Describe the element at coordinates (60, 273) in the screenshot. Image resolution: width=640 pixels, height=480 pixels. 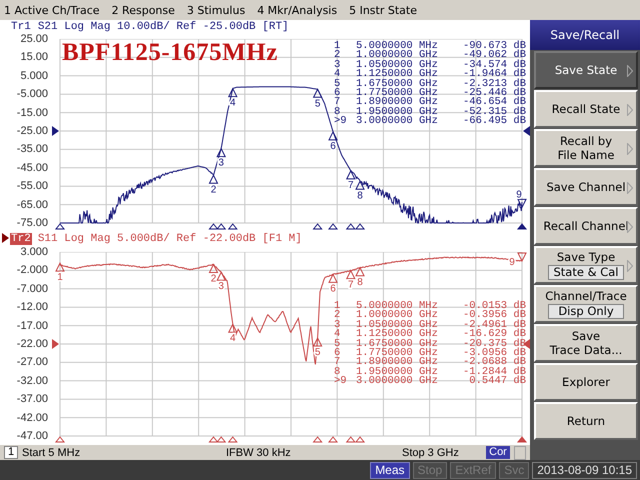
I see `marker-flag: 1` at that location.